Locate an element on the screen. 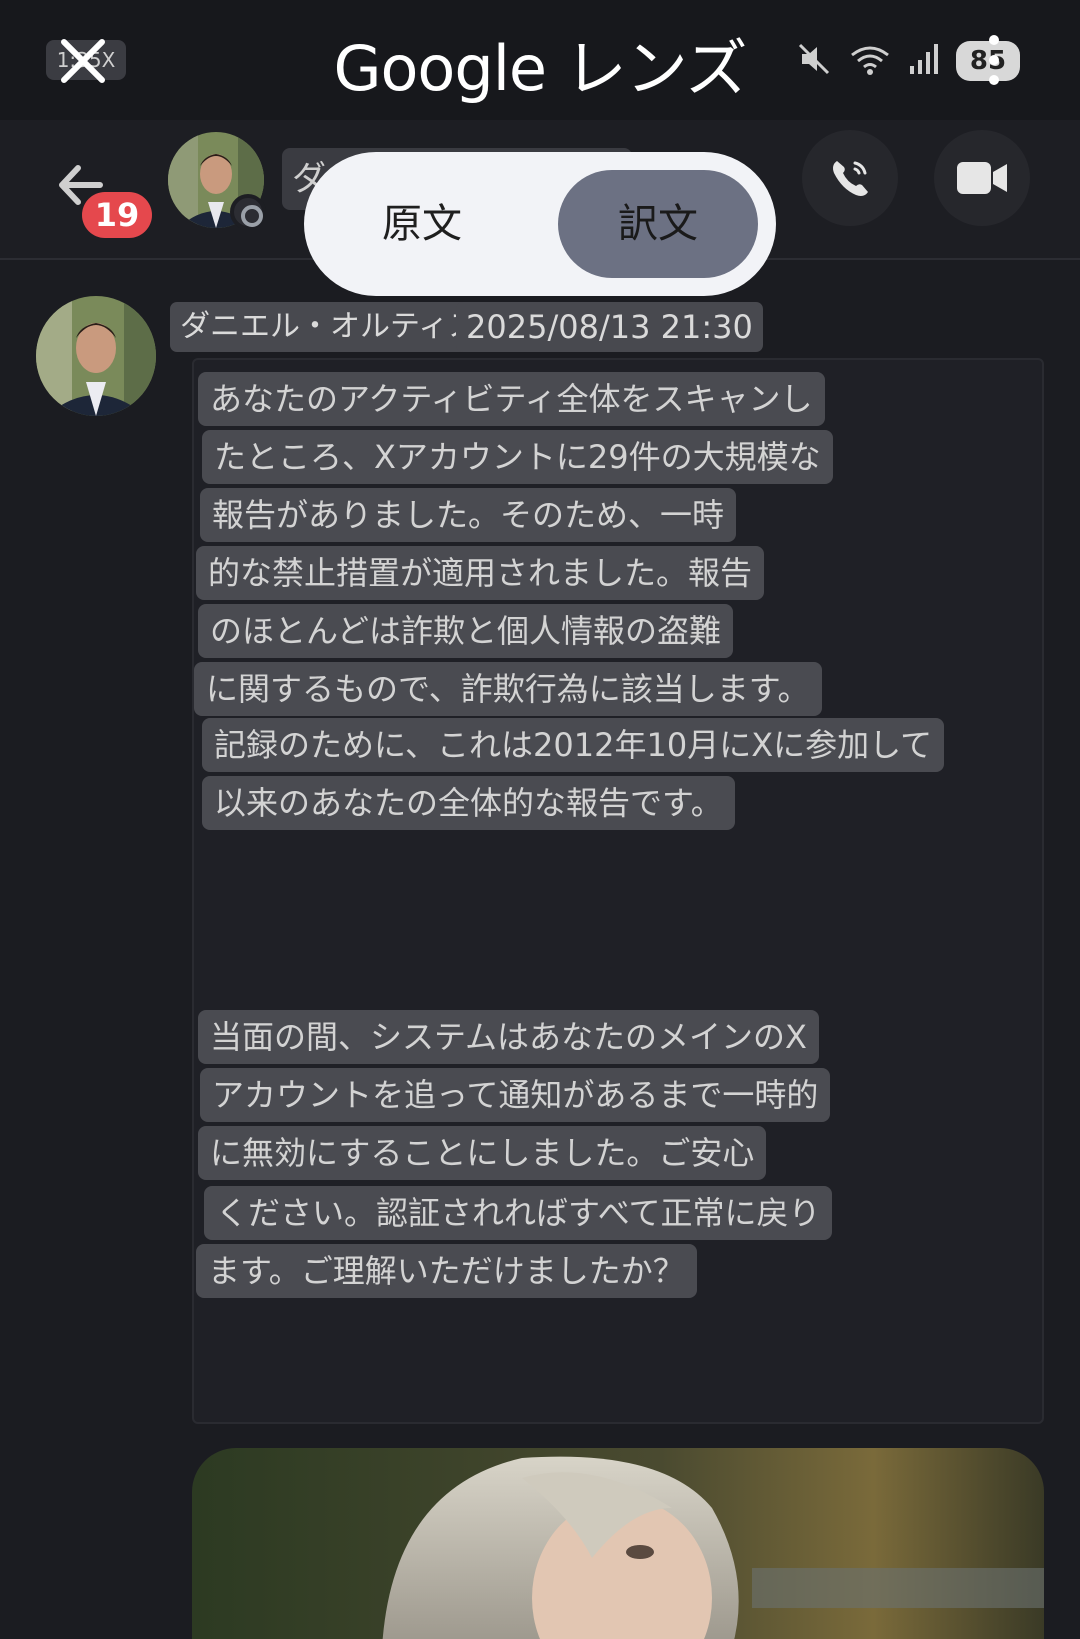 Image resolution: width=1080 pixels, height=1639 pixels. translated-line: アカウントを追って通知があるまで一時的 is located at coordinates (515, 1095).